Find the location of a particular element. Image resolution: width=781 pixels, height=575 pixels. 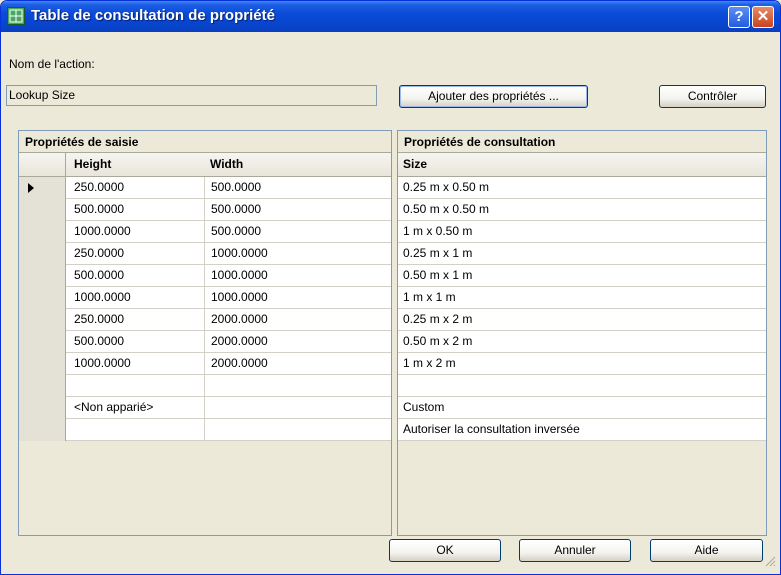

size-cell: 0.50 m x 1 m is located at coordinates (582, 276).